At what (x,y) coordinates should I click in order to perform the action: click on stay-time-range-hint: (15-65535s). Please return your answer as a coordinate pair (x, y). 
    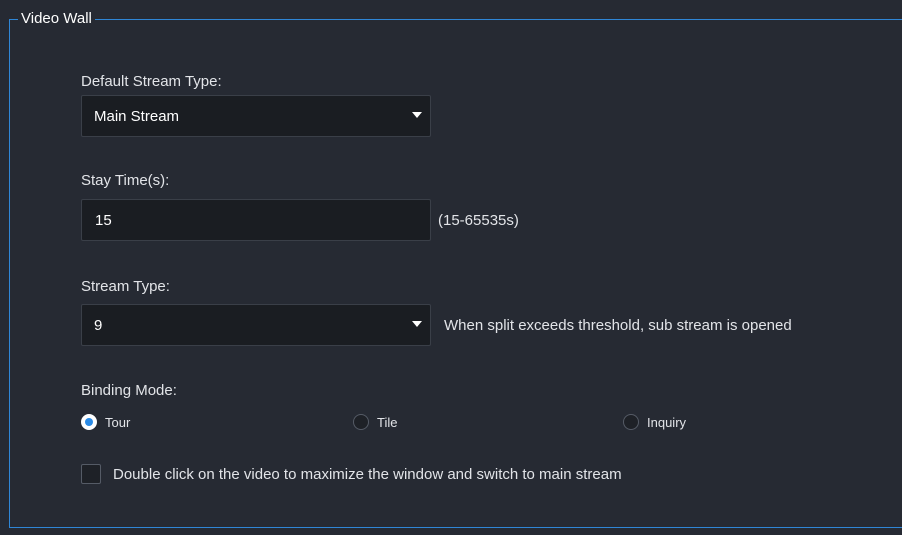
    Looking at the image, I should click on (478, 220).